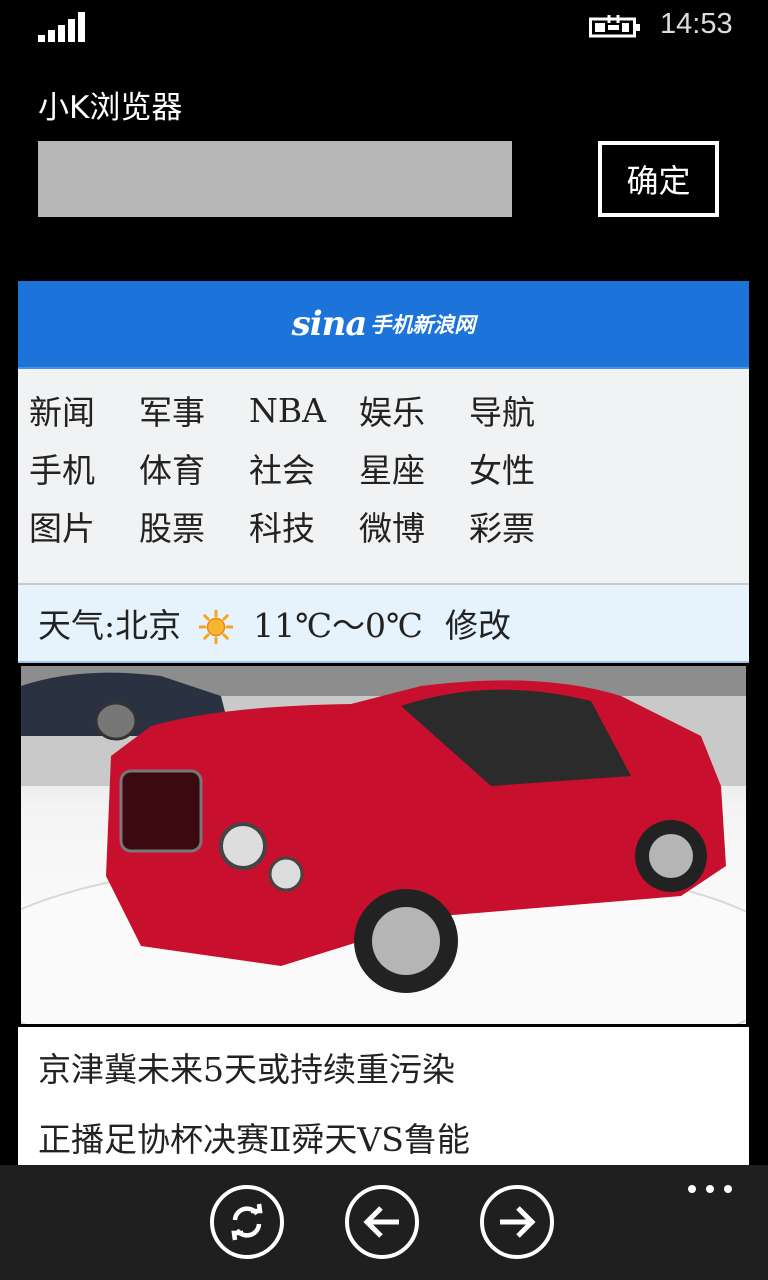  I want to click on nav-row: 图片 股票 科技 微博 彩票, so click(383, 526).